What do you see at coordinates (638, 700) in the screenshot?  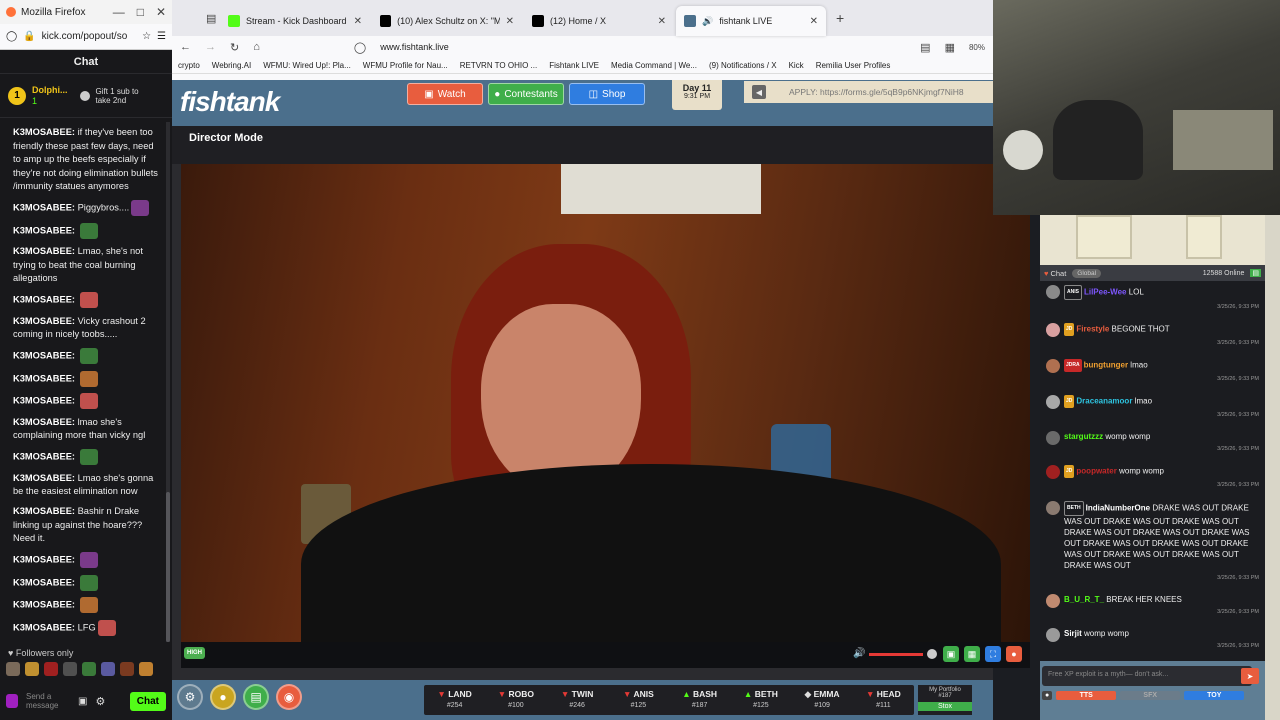 I see `contestant-anis: ▼ ANIS #125` at bounding box center [638, 700].